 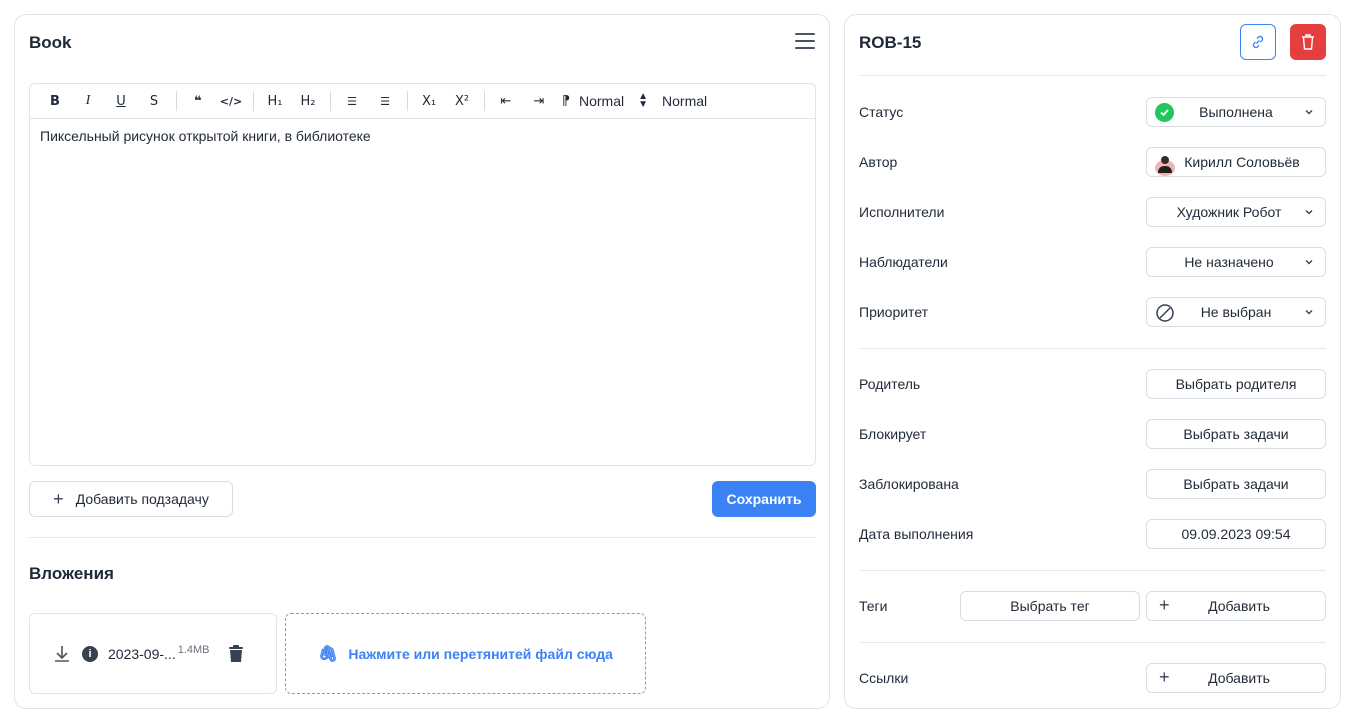 I want to click on task-title: Book, so click(x=50, y=42).